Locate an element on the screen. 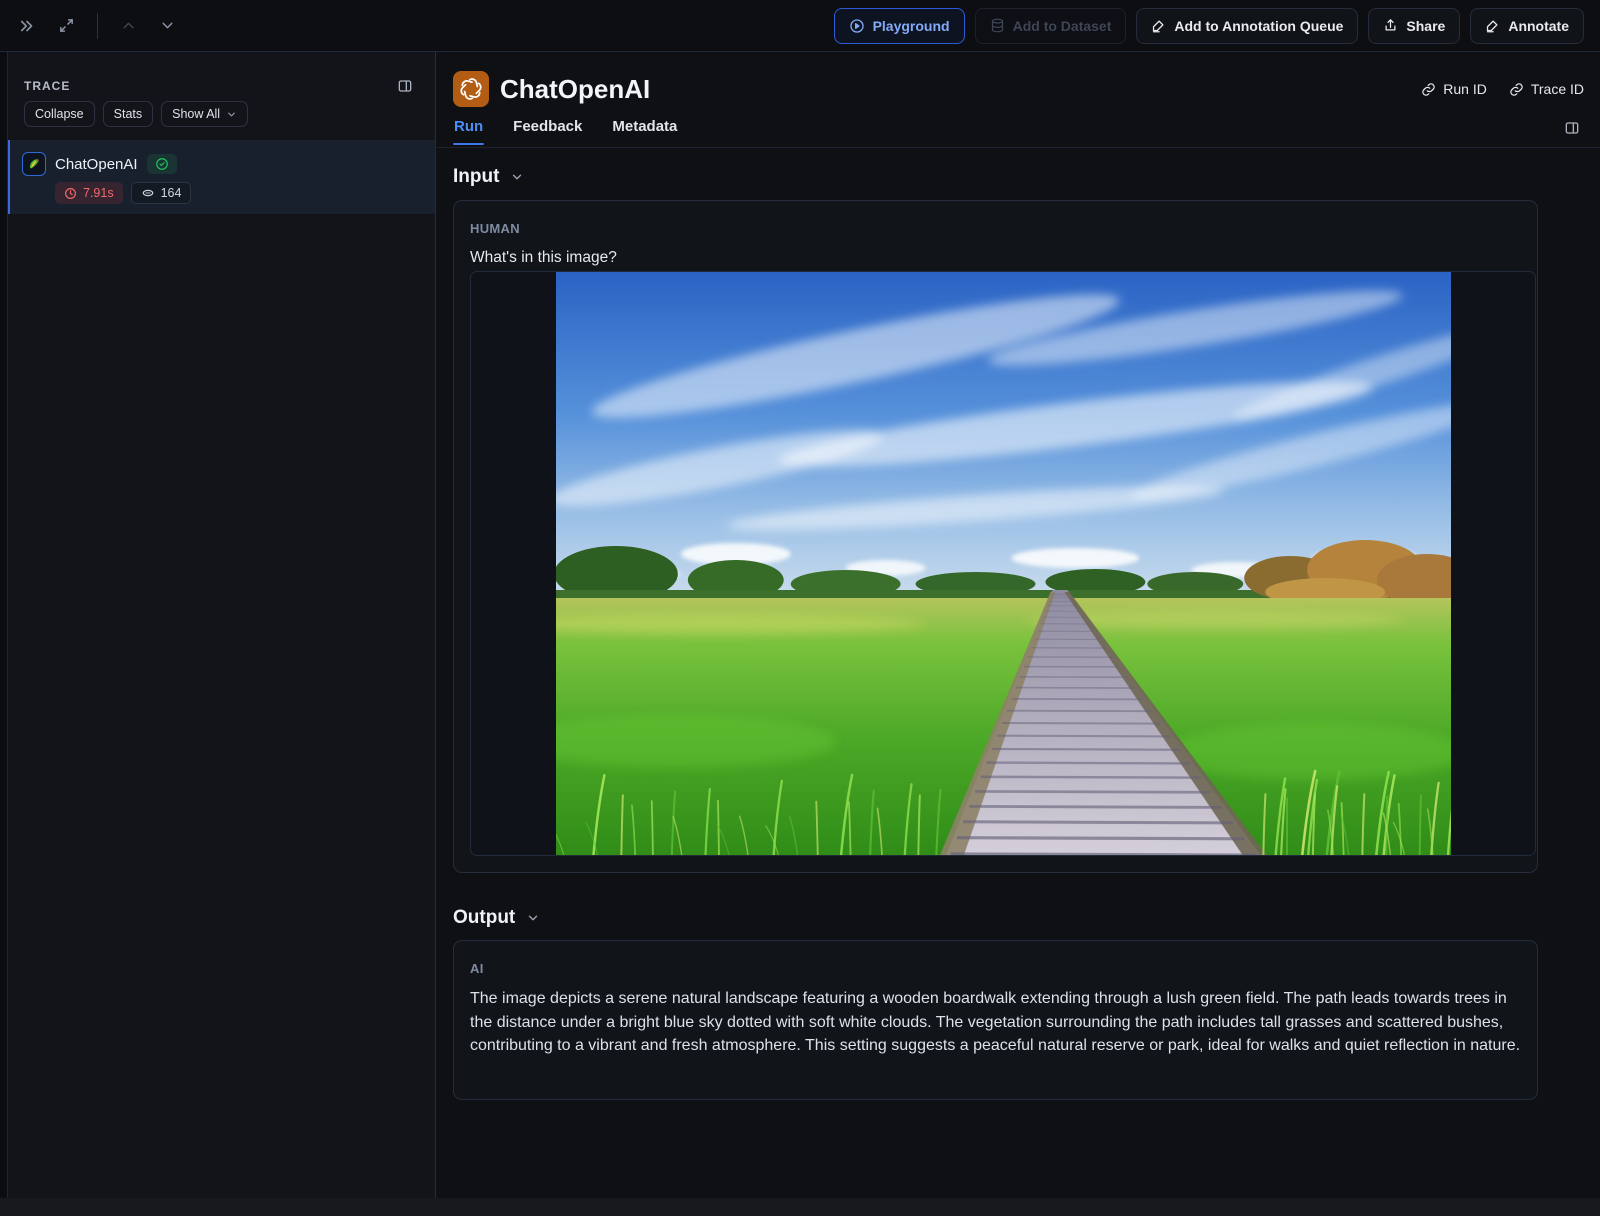  share-button: Share is located at coordinates (1414, 25).